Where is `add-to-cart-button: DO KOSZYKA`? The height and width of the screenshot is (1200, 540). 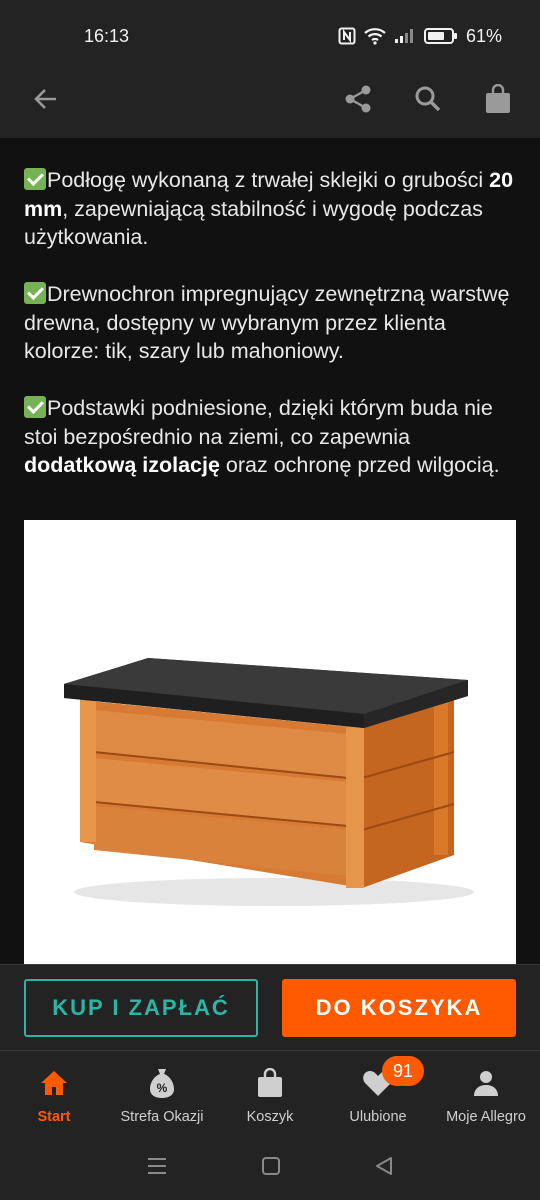 add-to-cart-button: DO KOSZYKA is located at coordinates (399, 1008).